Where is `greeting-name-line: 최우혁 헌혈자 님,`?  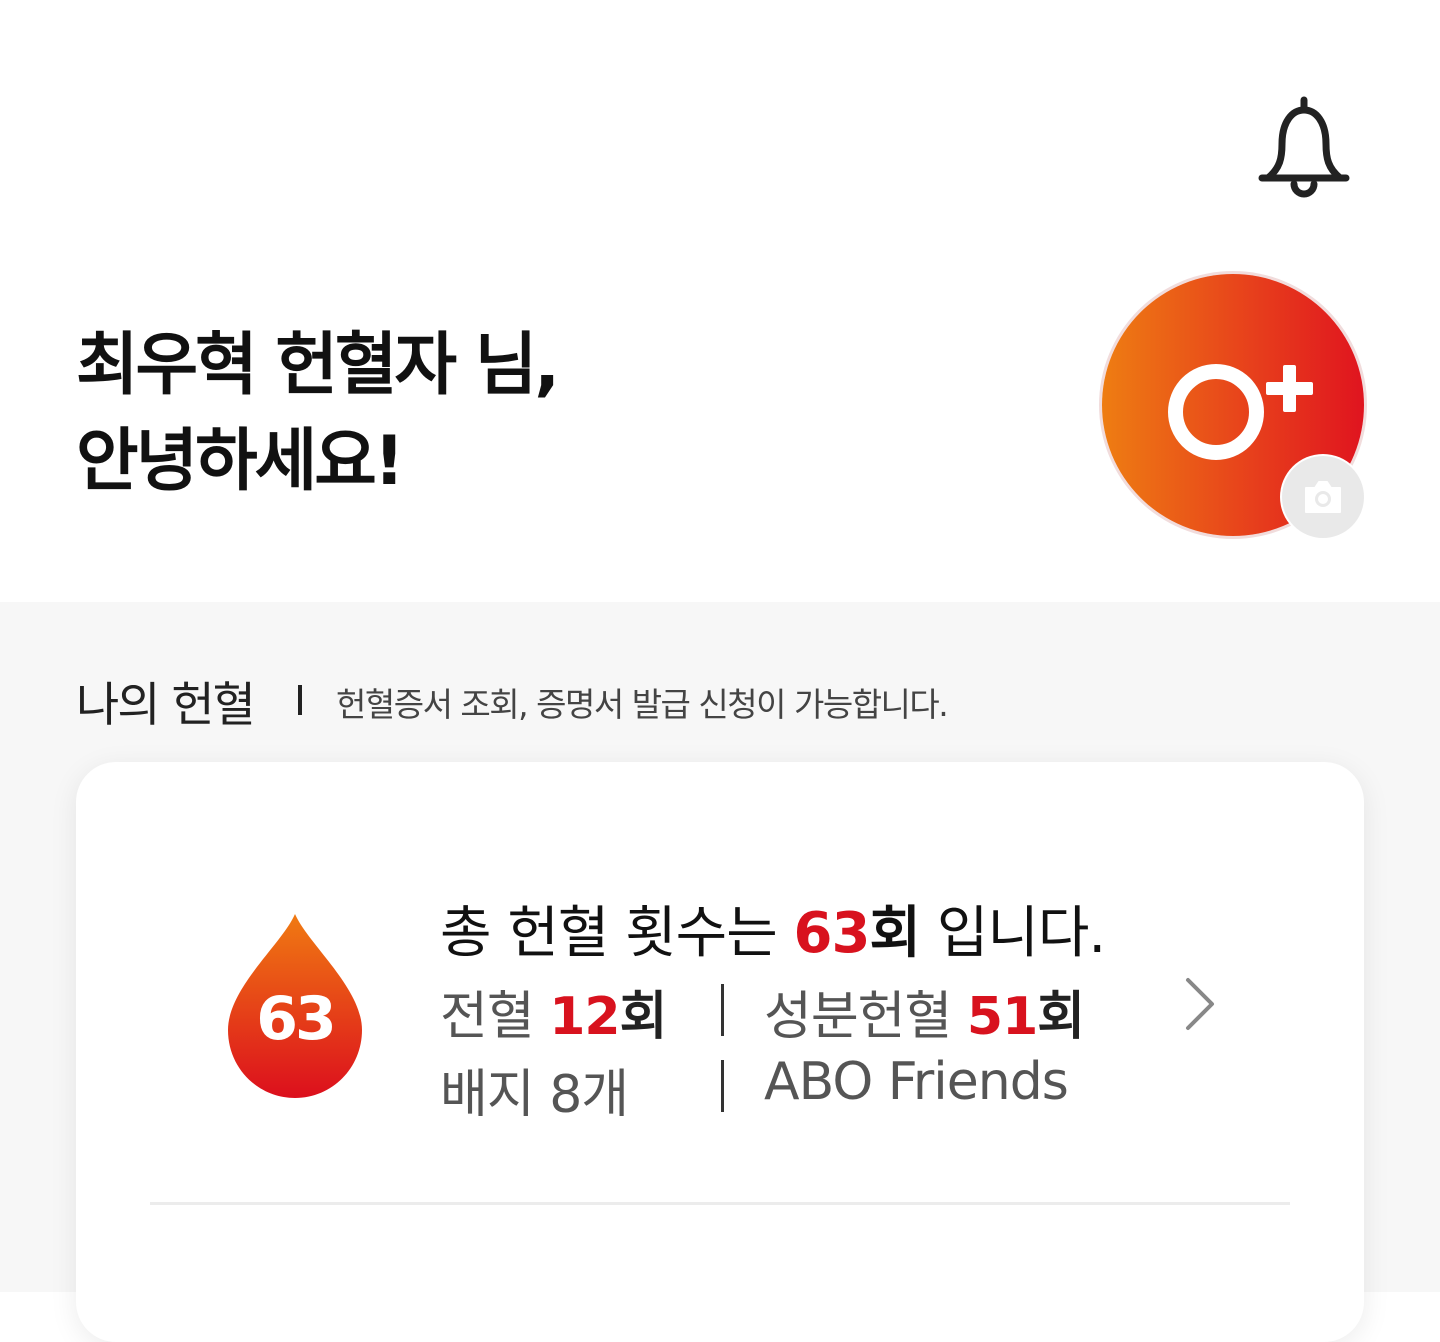
greeting-name-line: 최우혁 헌혈자 님, is located at coordinates (318, 365).